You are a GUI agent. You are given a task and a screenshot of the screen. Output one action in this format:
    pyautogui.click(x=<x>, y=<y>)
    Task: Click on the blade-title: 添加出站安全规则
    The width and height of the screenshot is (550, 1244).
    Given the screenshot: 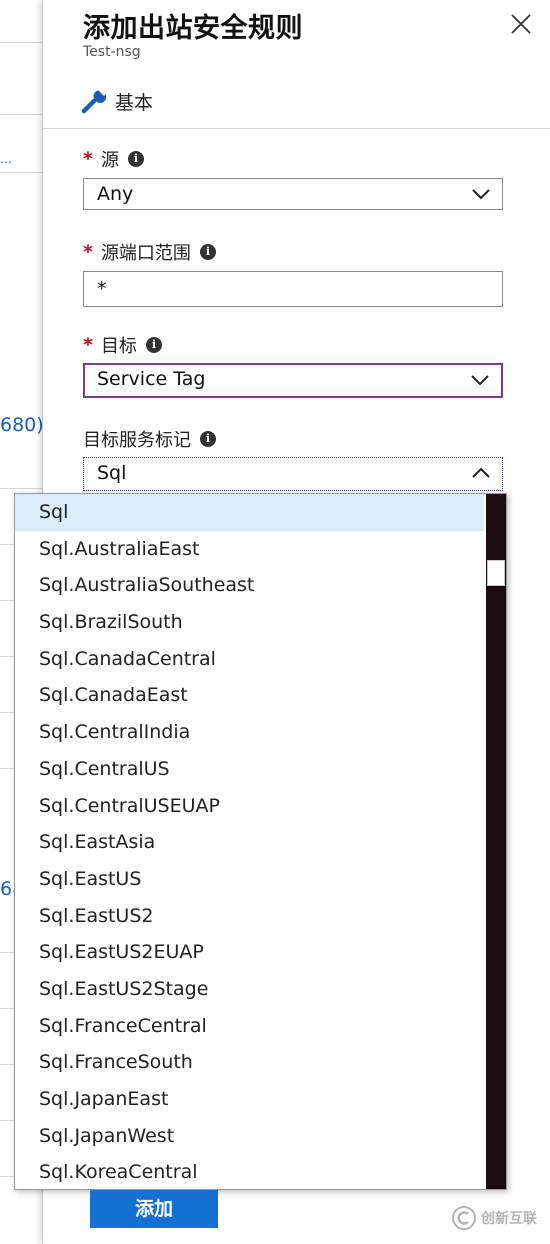 What is the action you would take?
    pyautogui.click(x=193, y=28)
    